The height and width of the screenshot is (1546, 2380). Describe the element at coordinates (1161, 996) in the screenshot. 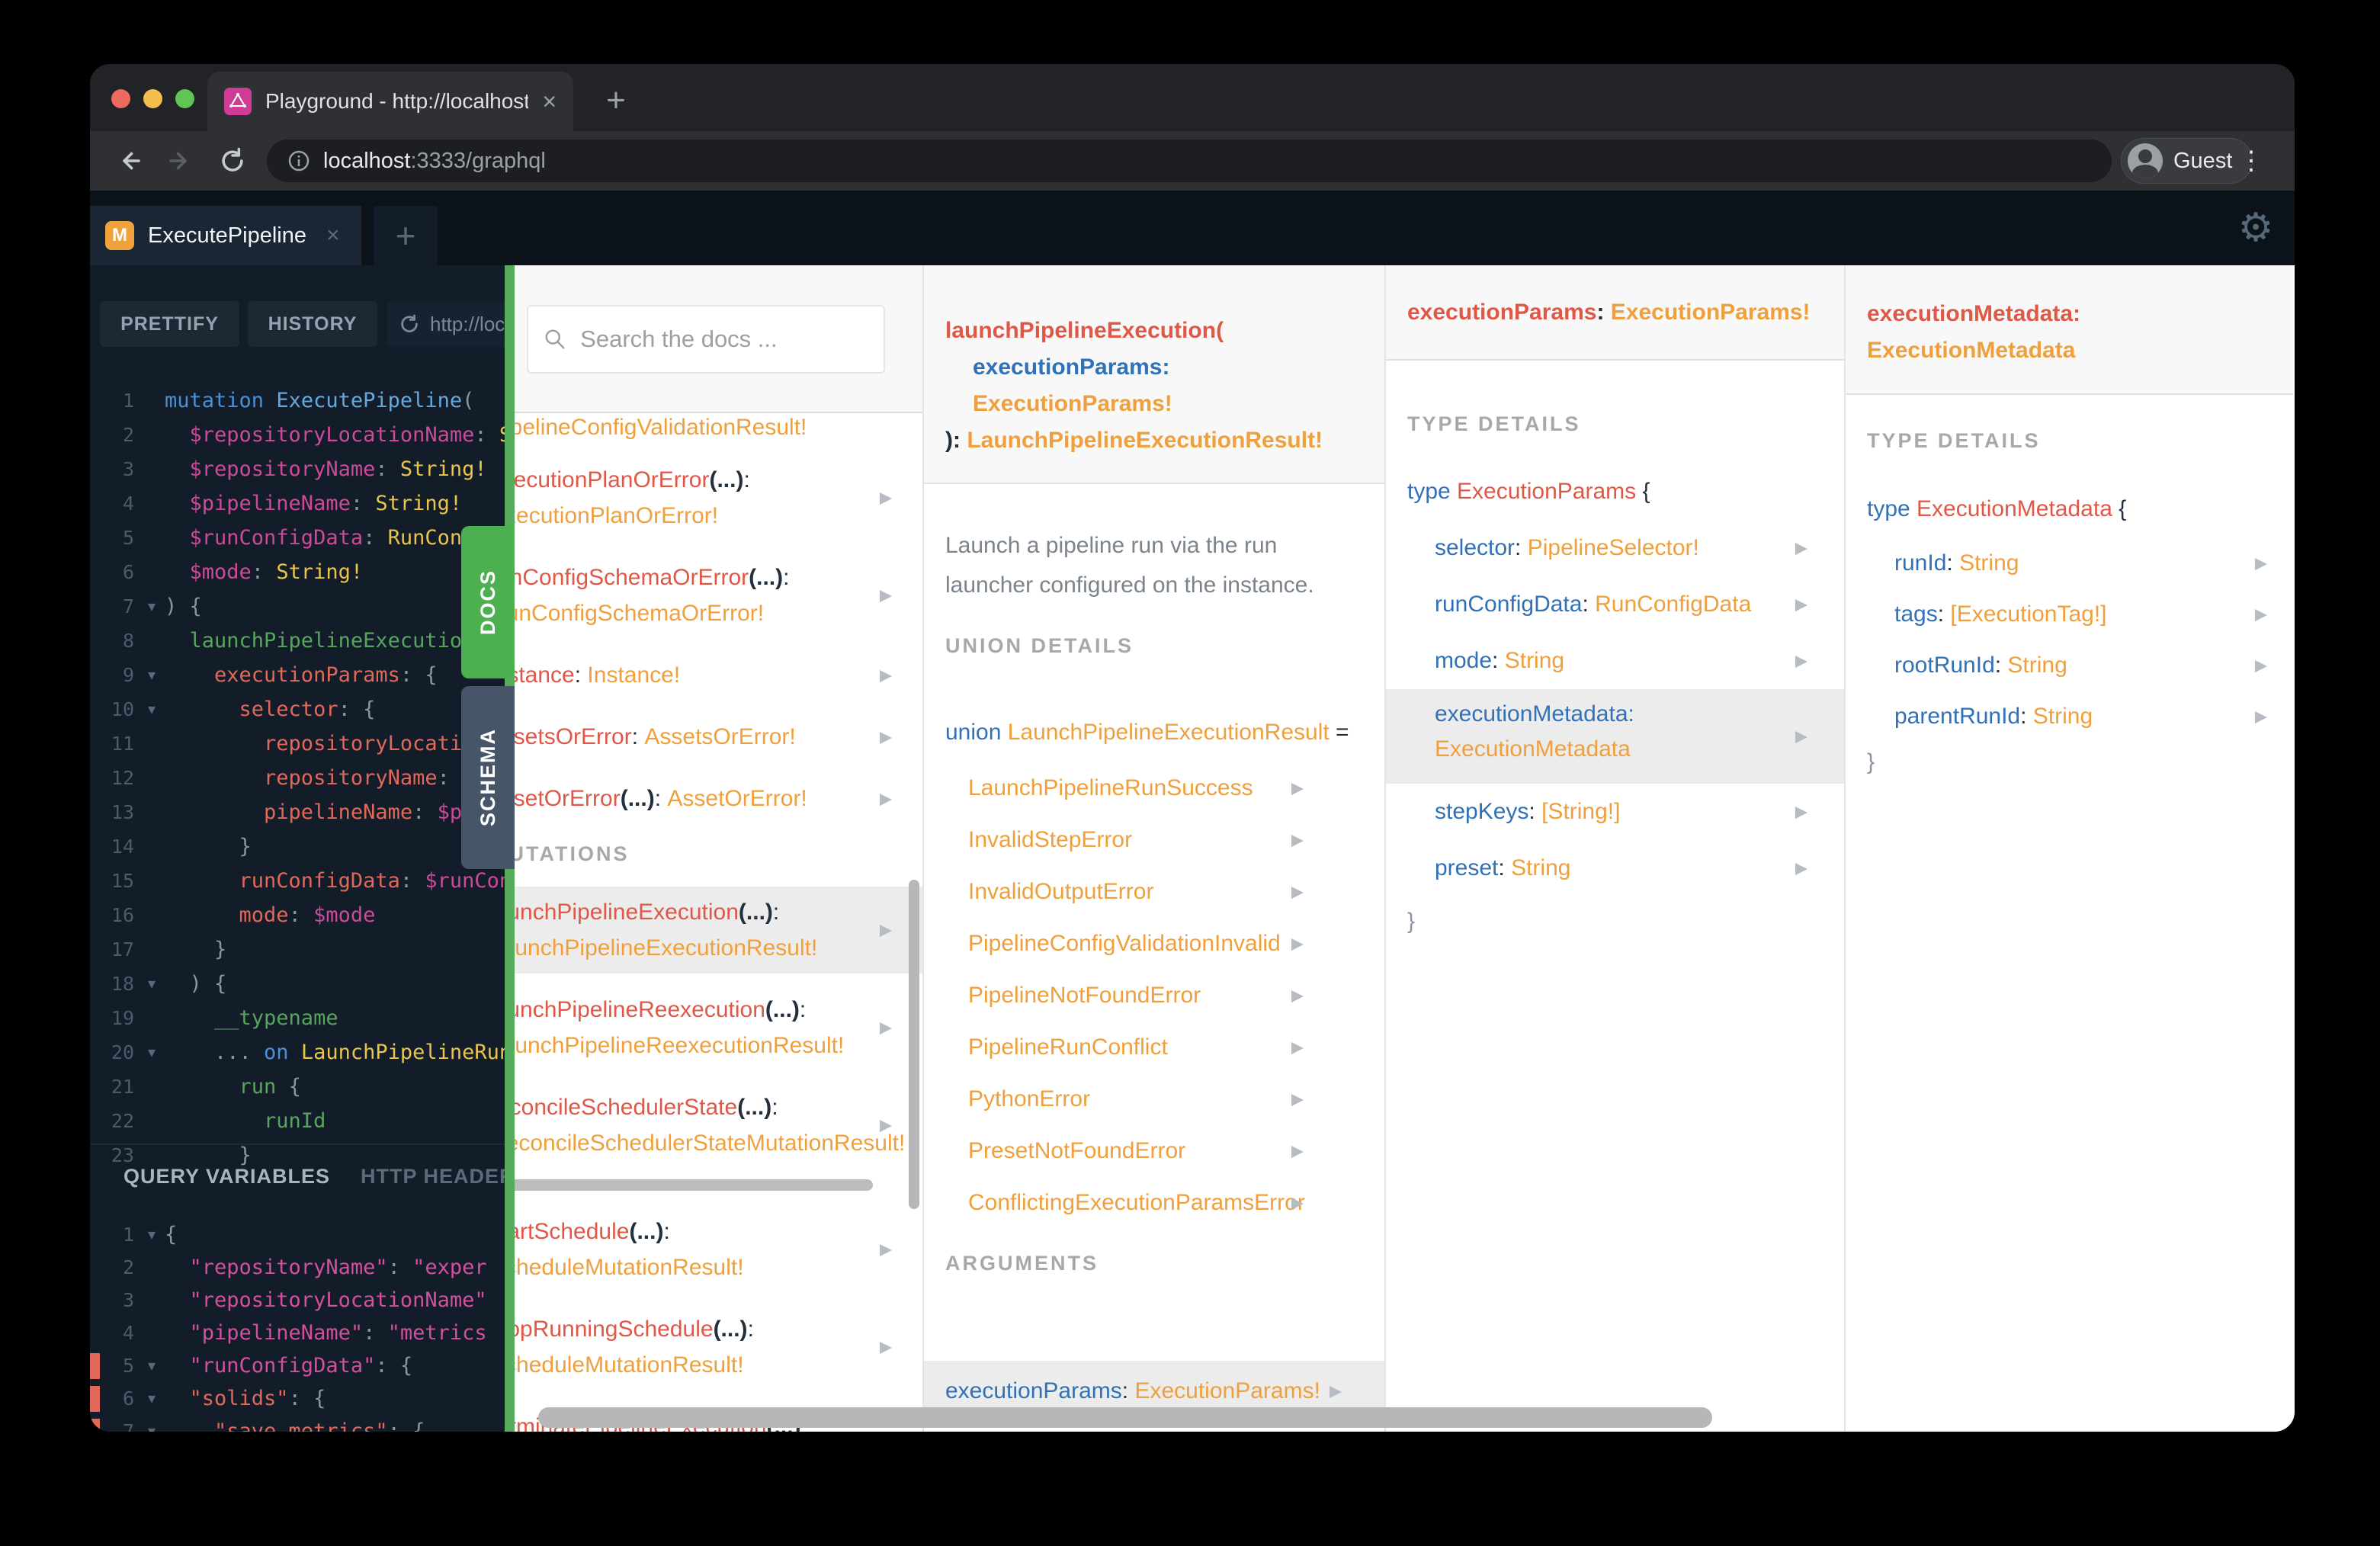

I see `union-member-PipelineNotFoundError: PipelineNotFoundError ▶` at that location.